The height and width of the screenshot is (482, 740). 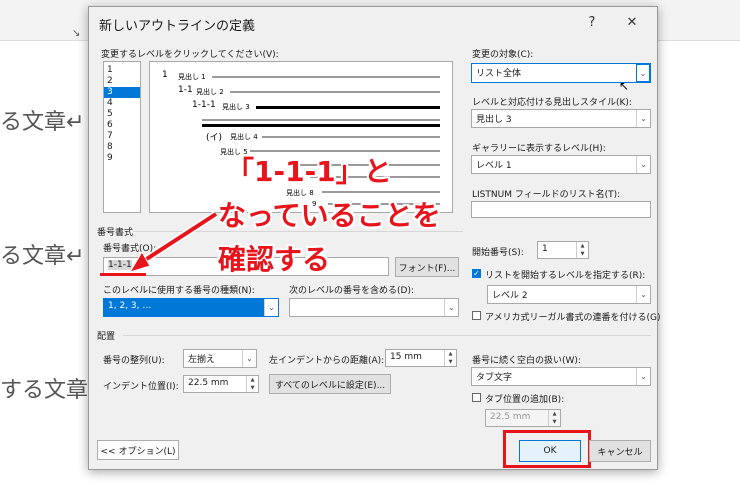 What do you see at coordinates (620, 451) in the screenshot?
I see `cancel-button: キャンセル` at bounding box center [620, 451].